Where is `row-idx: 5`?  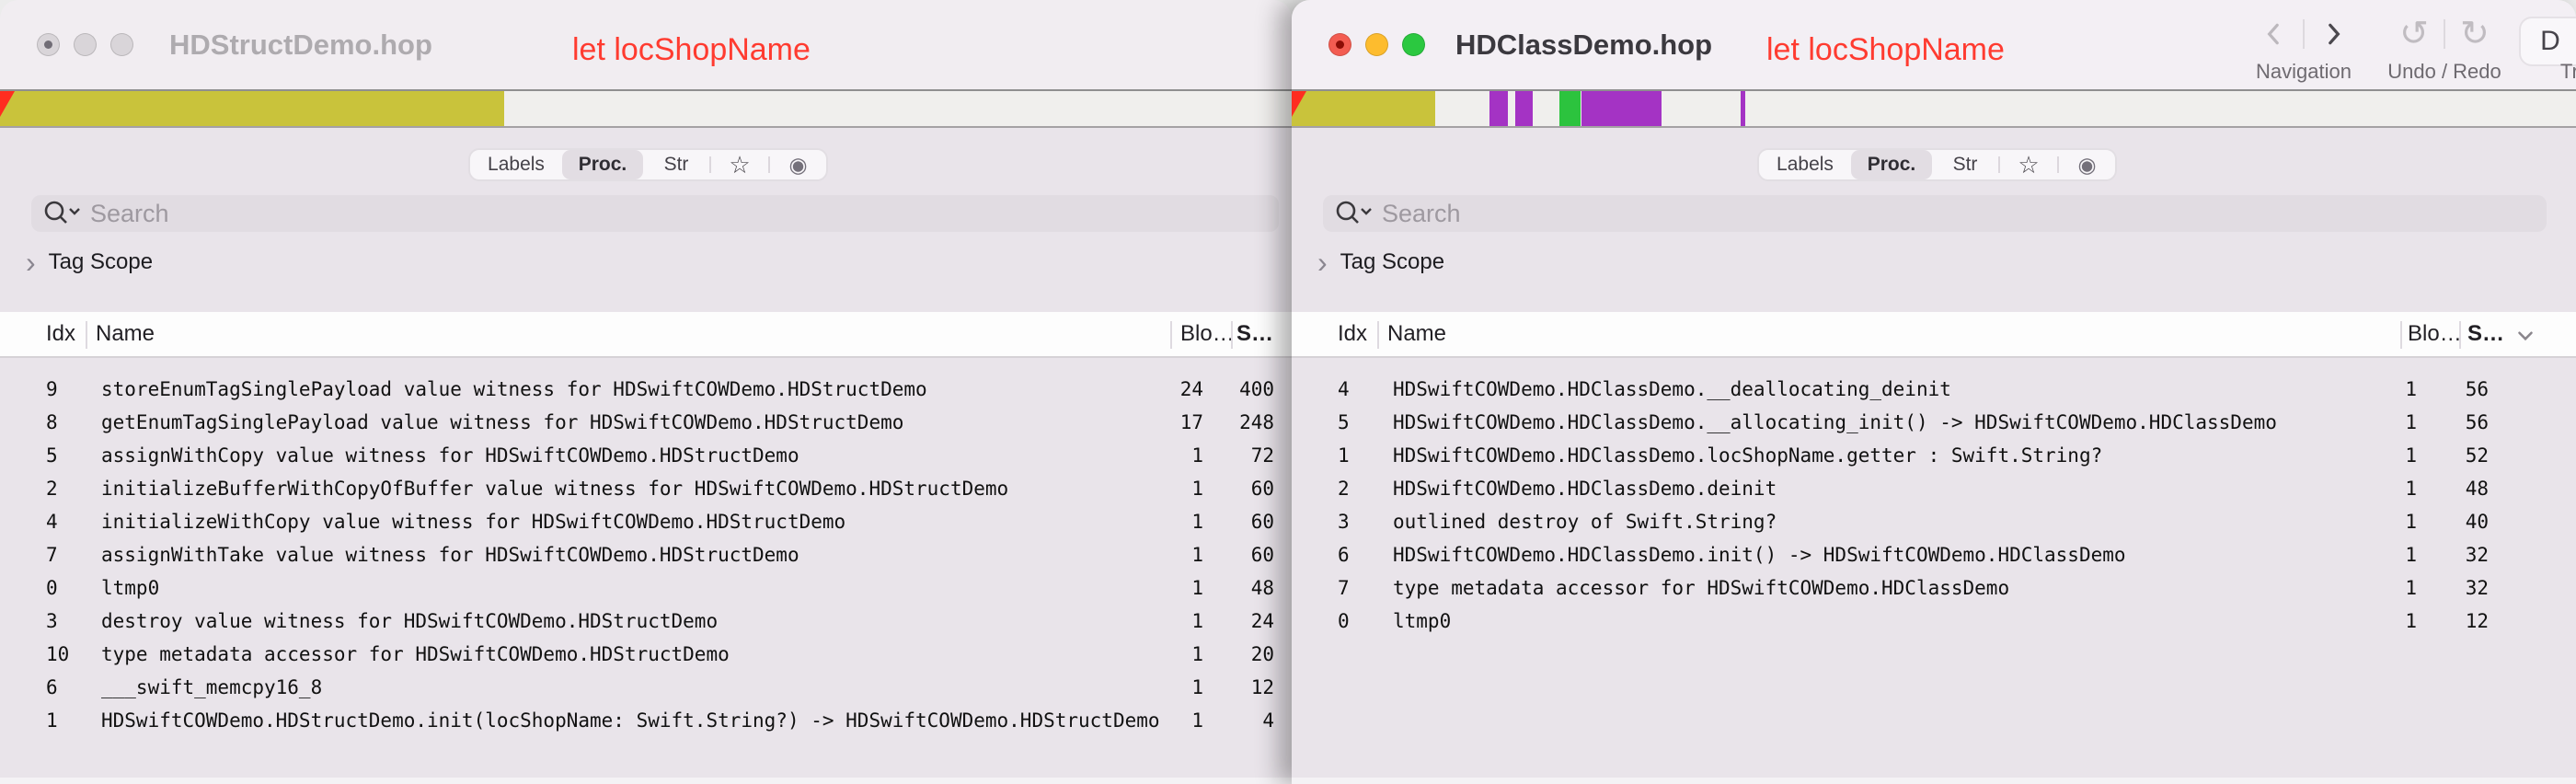 row-idx: 5 is located at coordinates (52, 455).